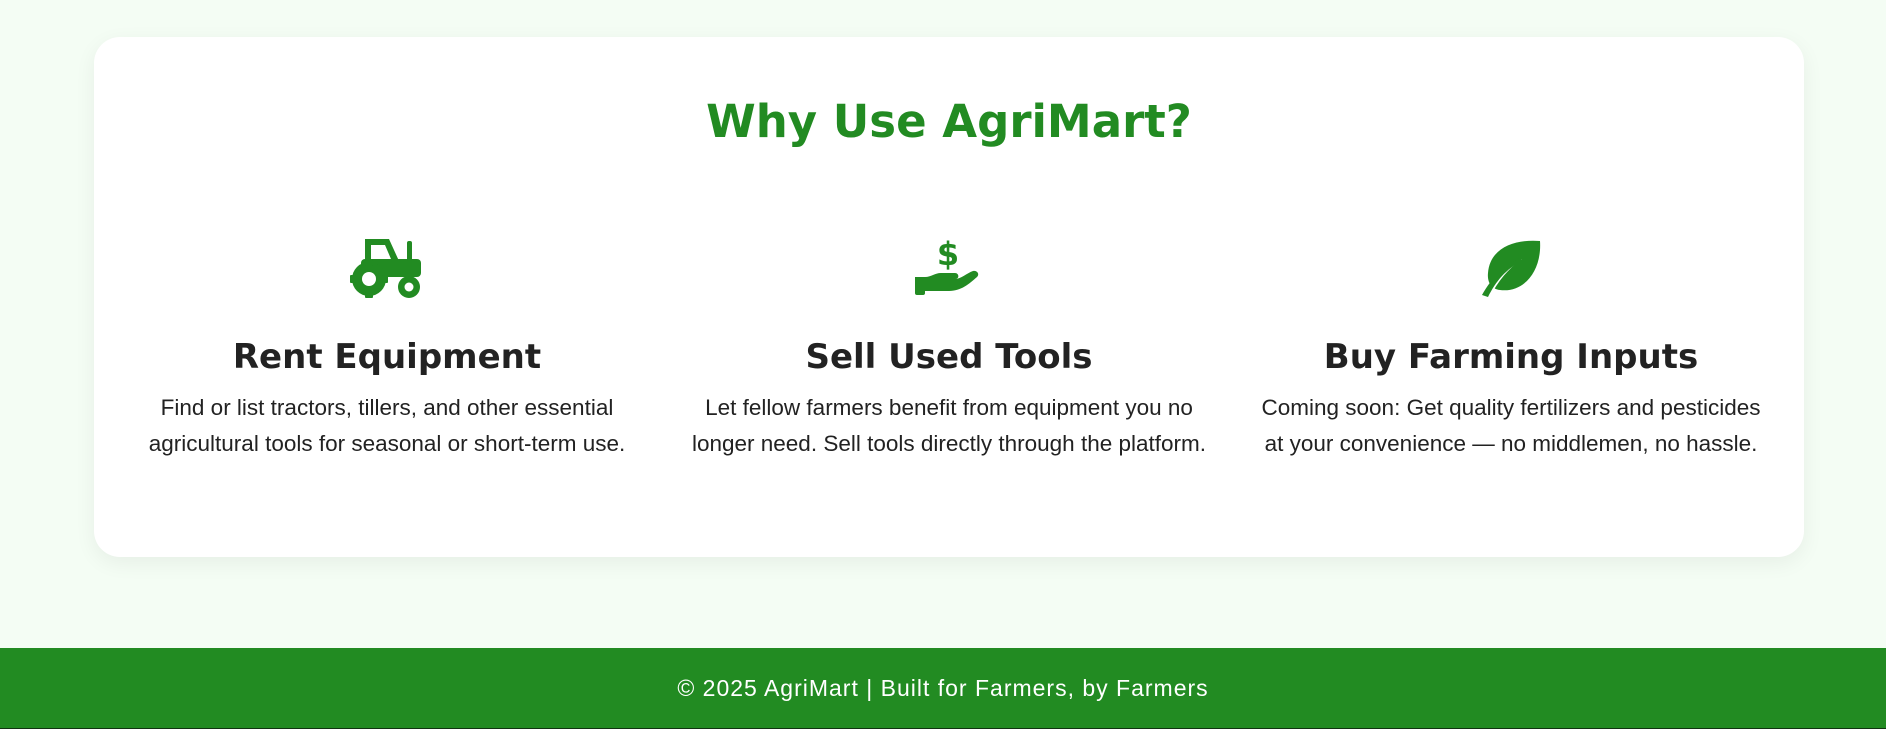  What do you see at coordinates (387, 357) in the screenshot?
I see `feature-title: Rent Equipment` at bounding box center [387, 357].